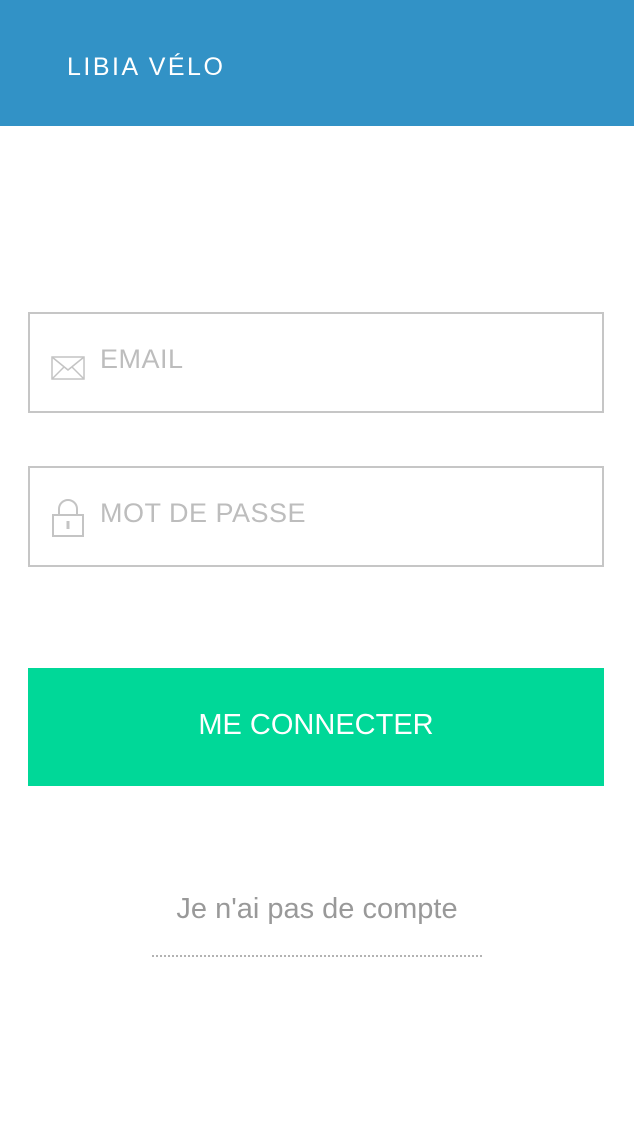 Image resolution: width=634 pixels, height=1128 pixels. Describe the element at coordinates (345, 516) in the screenshot. I see `password-input` at that location.